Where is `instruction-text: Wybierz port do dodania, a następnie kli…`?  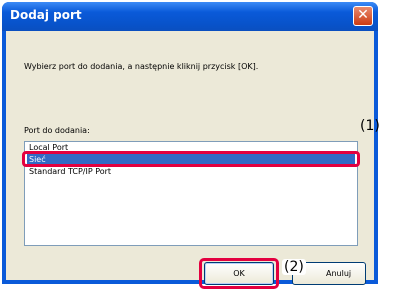
instruction-text: Wybierz port do dodania, a następnie kli… is located at coordinates (141, 66).